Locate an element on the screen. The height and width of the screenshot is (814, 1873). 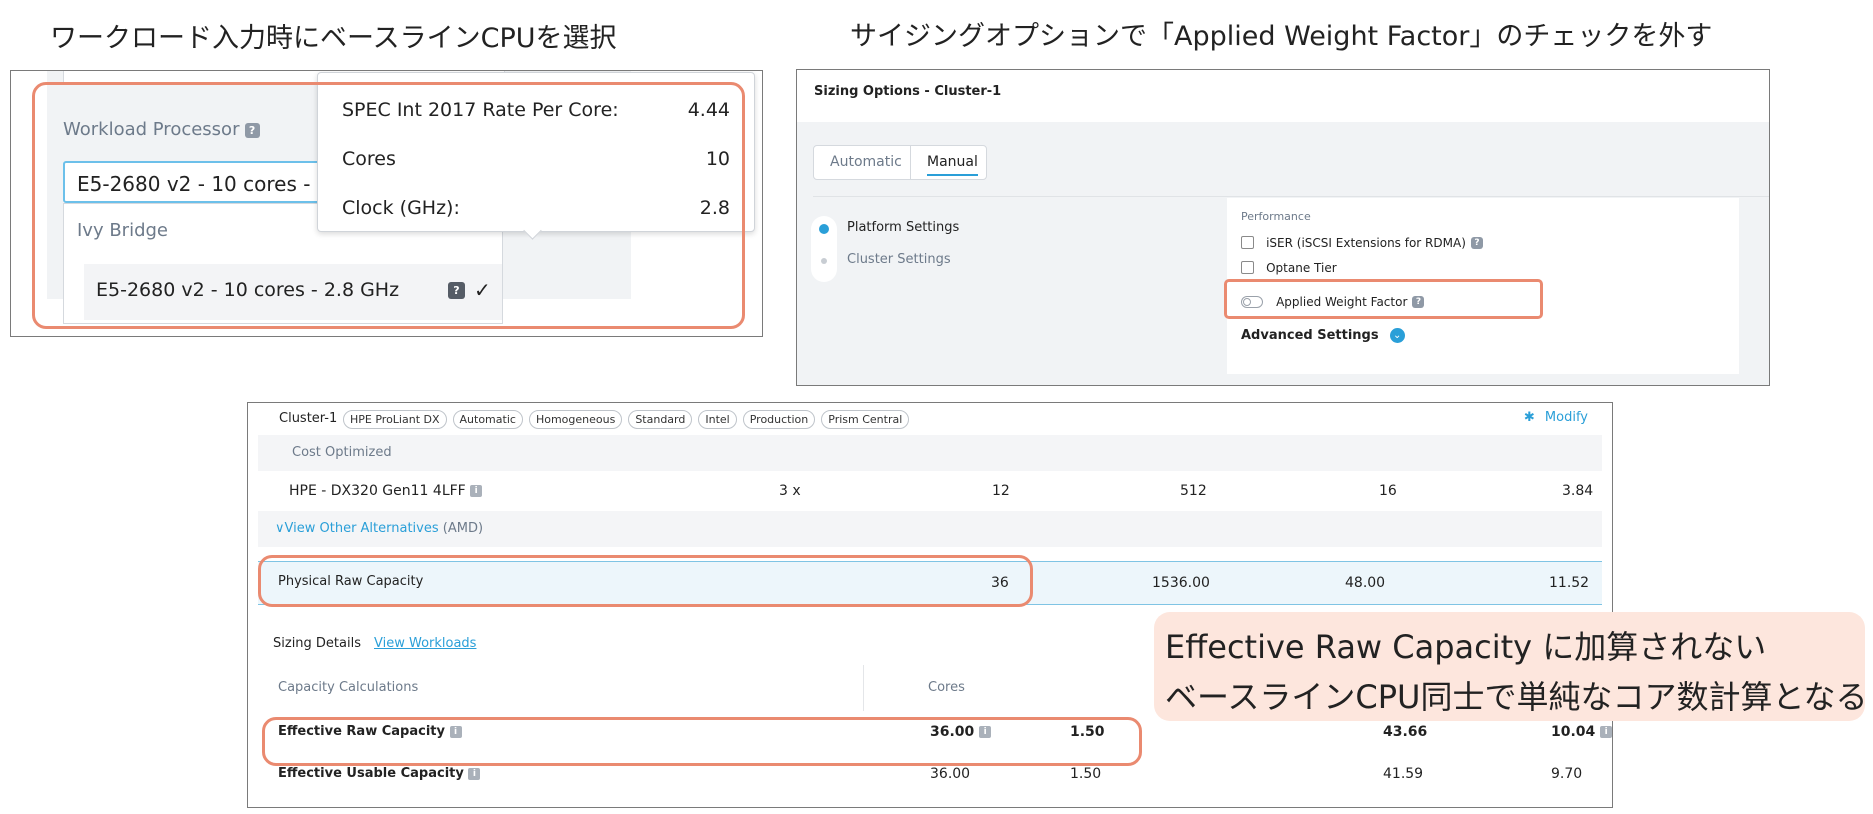
nav-dot-active is located at coordinates (824, 229).